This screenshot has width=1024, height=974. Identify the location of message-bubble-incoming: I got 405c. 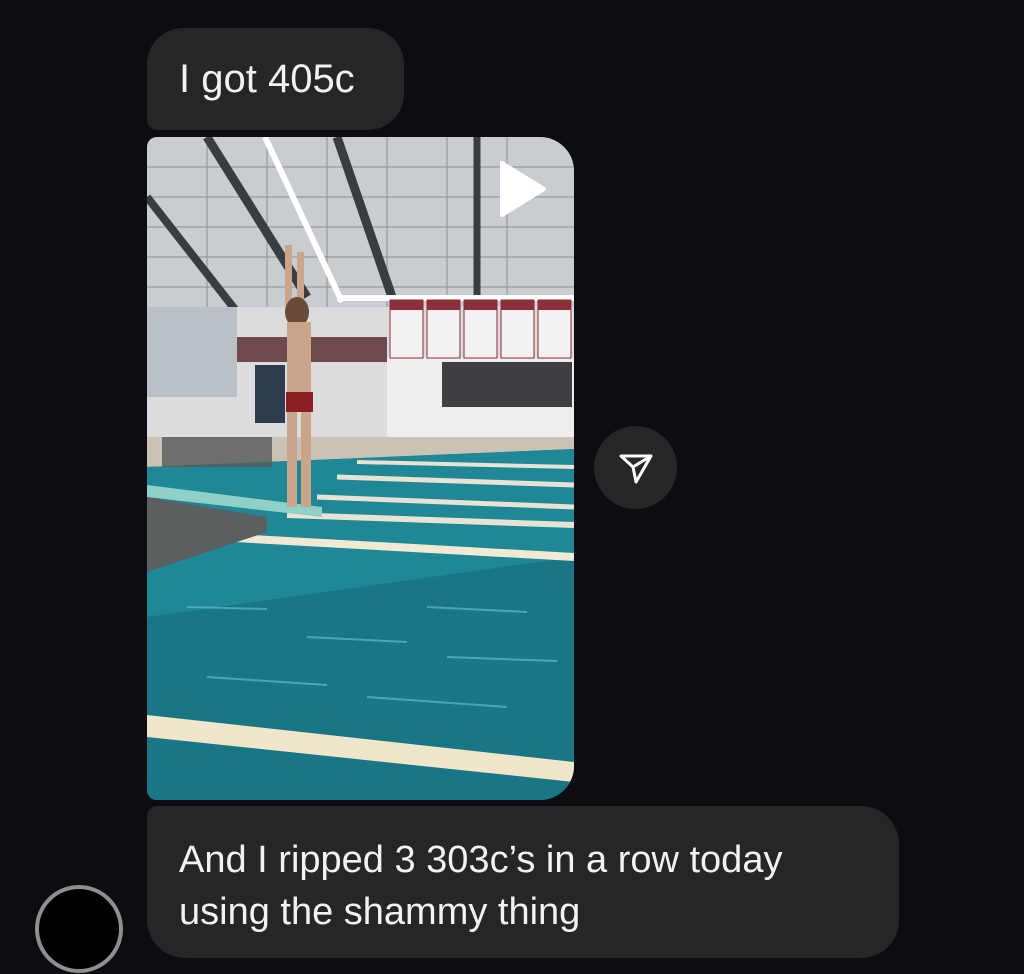
(275, 79).